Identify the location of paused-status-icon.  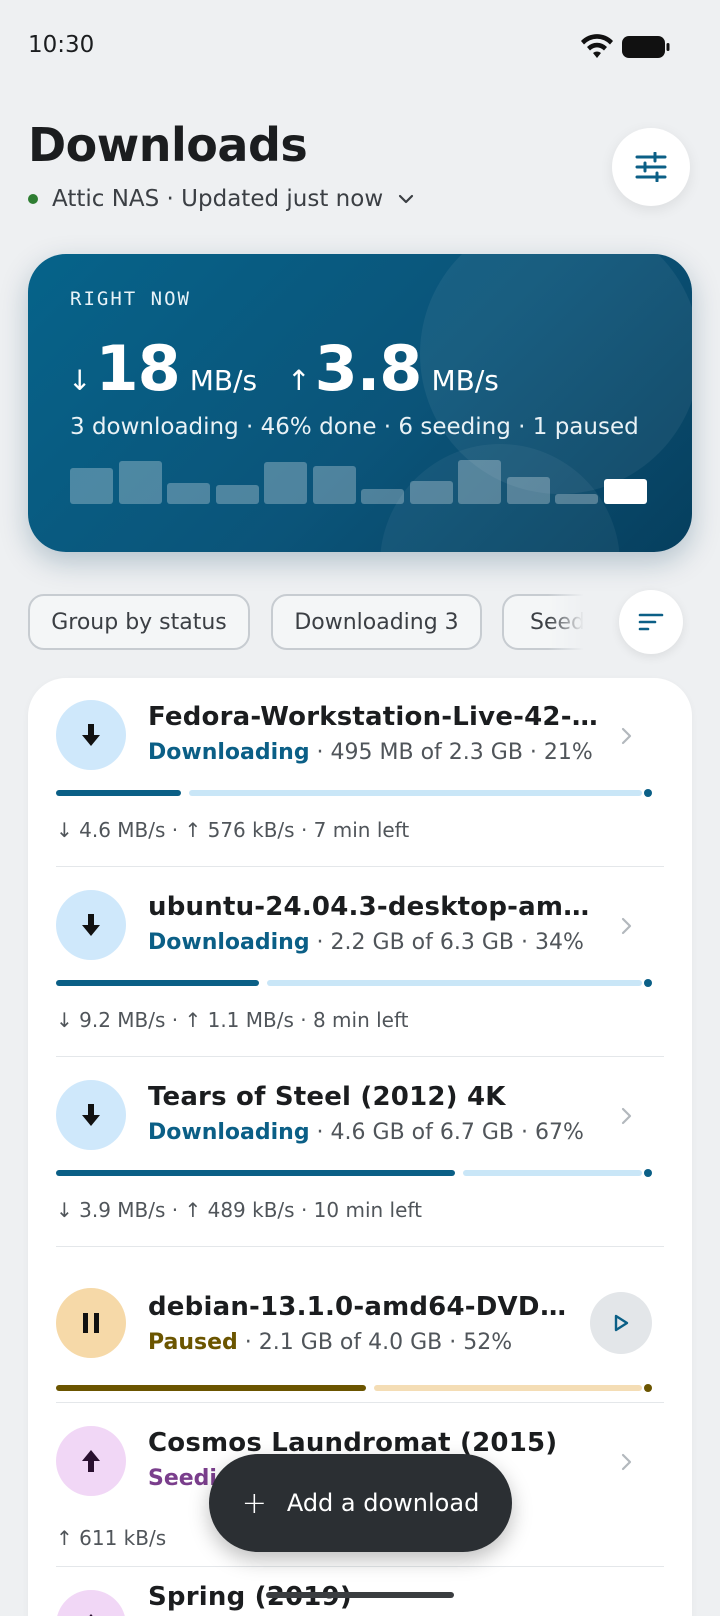
(91, 1323).